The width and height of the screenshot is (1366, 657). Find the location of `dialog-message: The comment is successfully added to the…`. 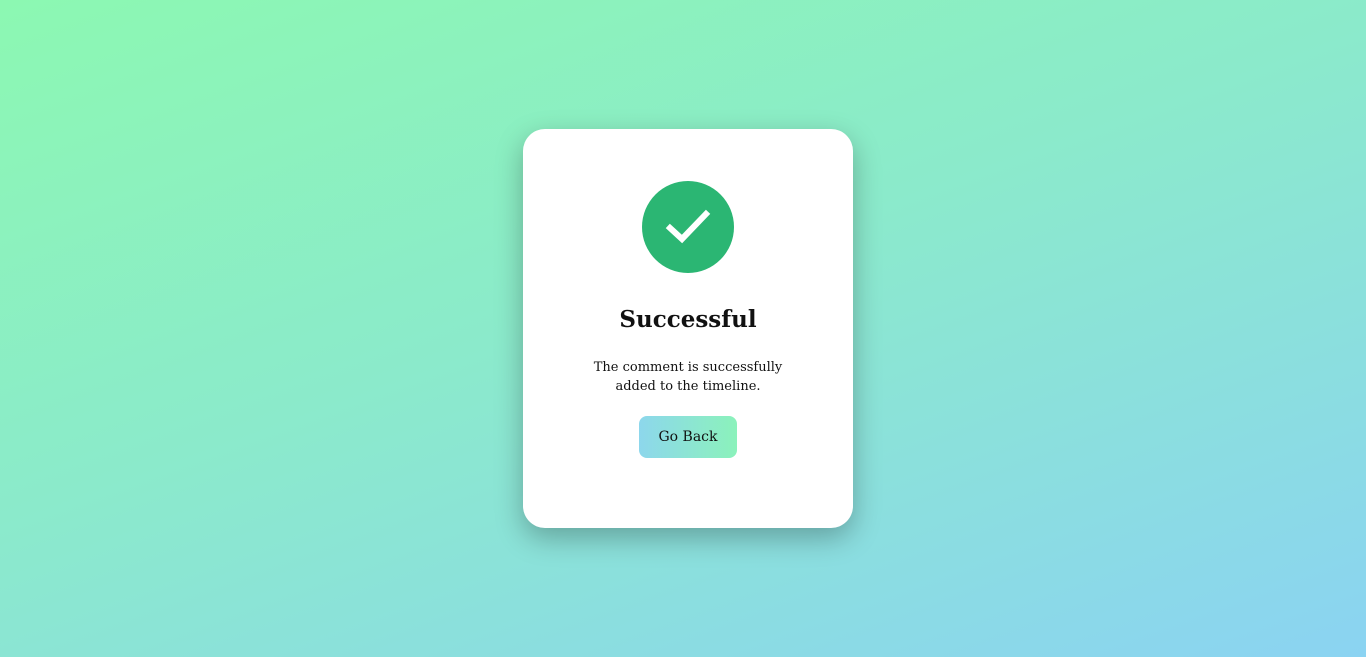

dialog-message: The comment is successfully added to the… is located at coordinates (688, 377).